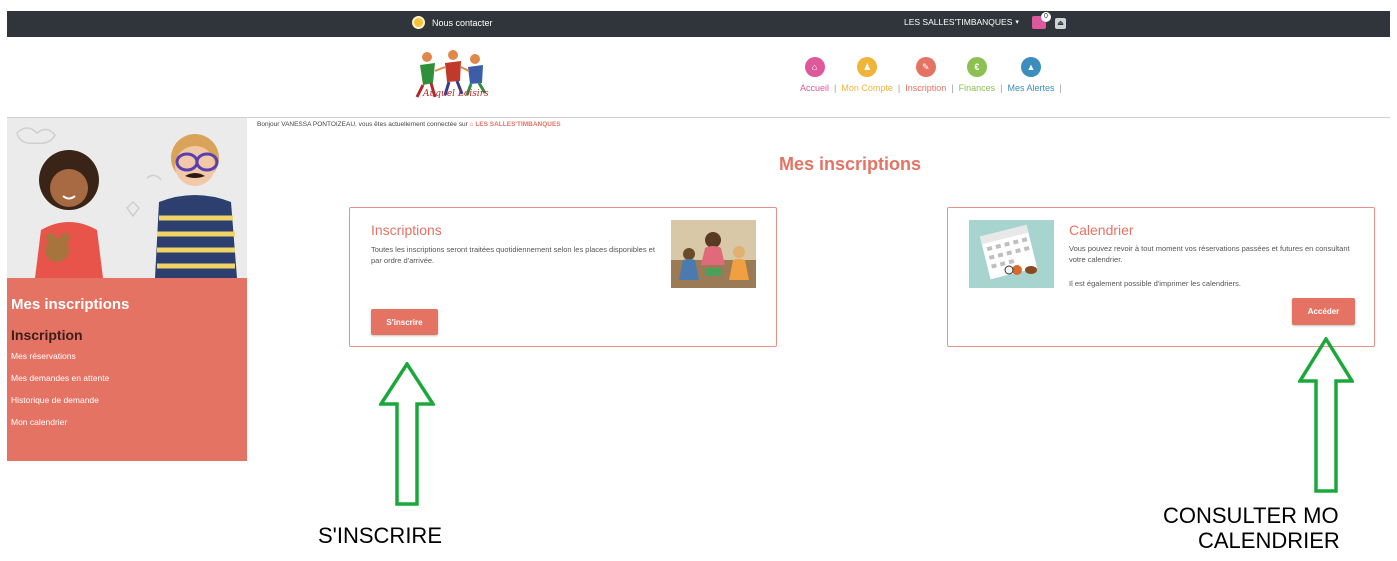  I want to click on nav-item-finances: € Finances, so click(977, 75).